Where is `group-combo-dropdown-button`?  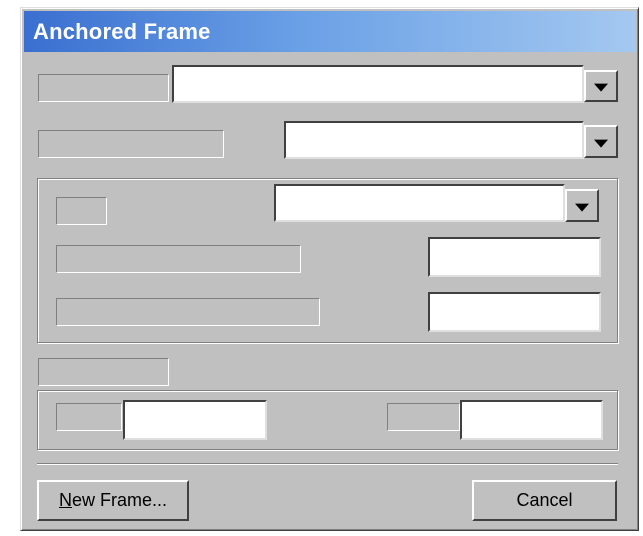
group-combo-dropdown-button is located at coordinates (582, 205).